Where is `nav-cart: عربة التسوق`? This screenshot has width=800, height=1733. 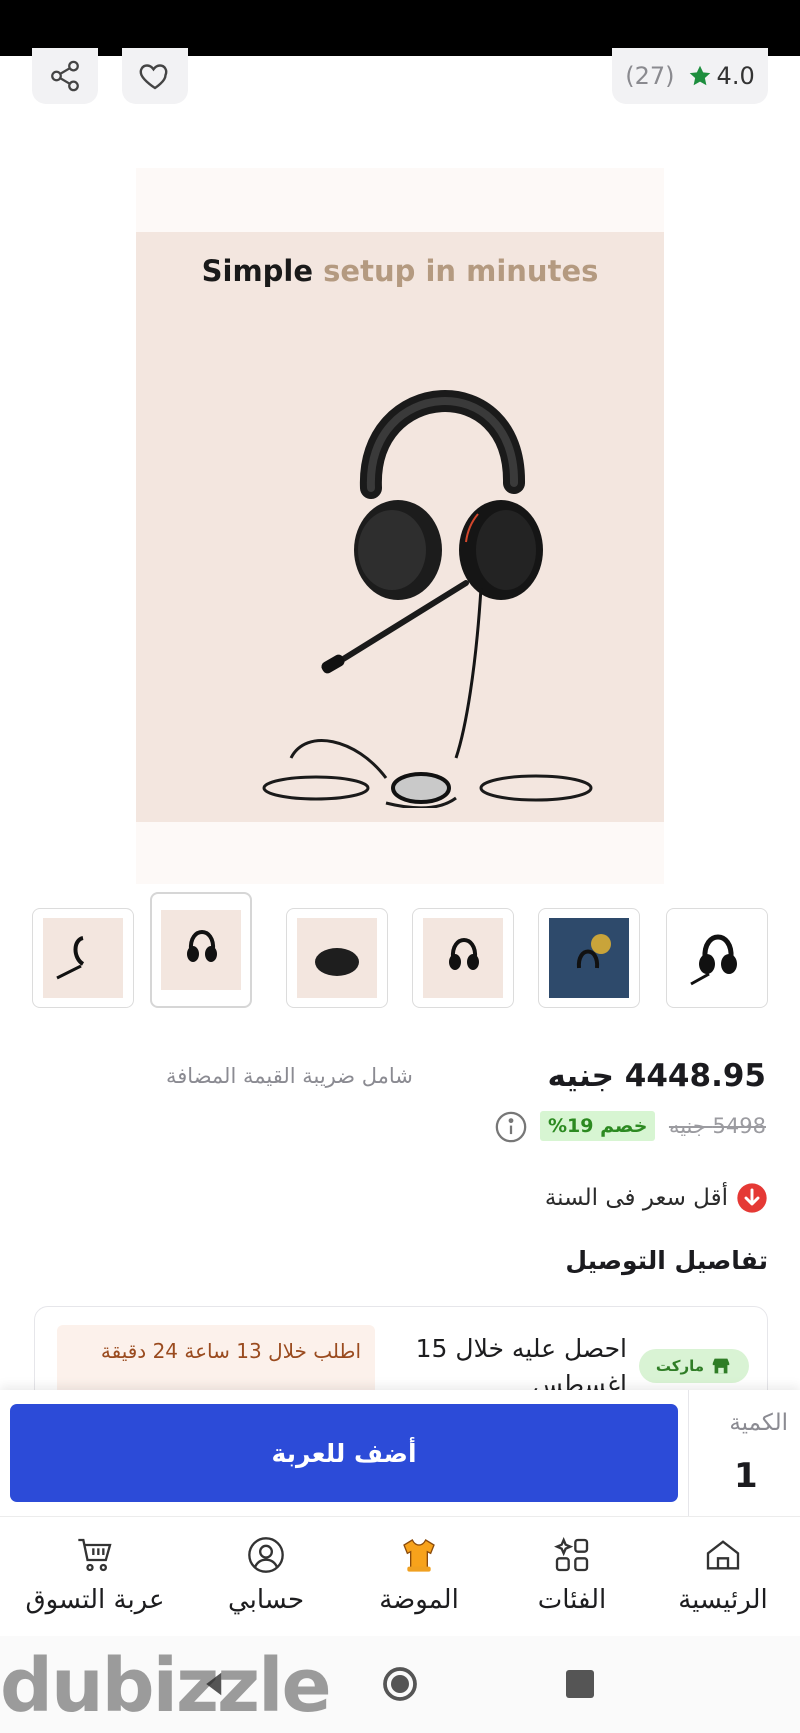 nav-cart: عربة التسوق is located at coordinates (95, 1580).